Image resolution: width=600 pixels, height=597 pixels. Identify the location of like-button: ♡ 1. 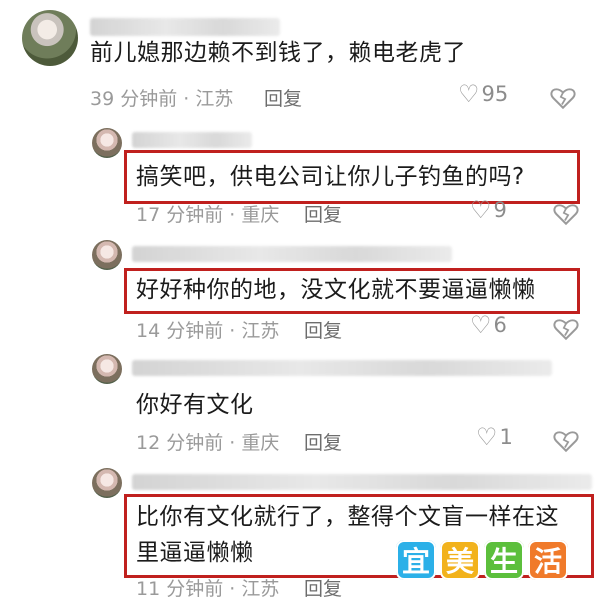
(494, 437).